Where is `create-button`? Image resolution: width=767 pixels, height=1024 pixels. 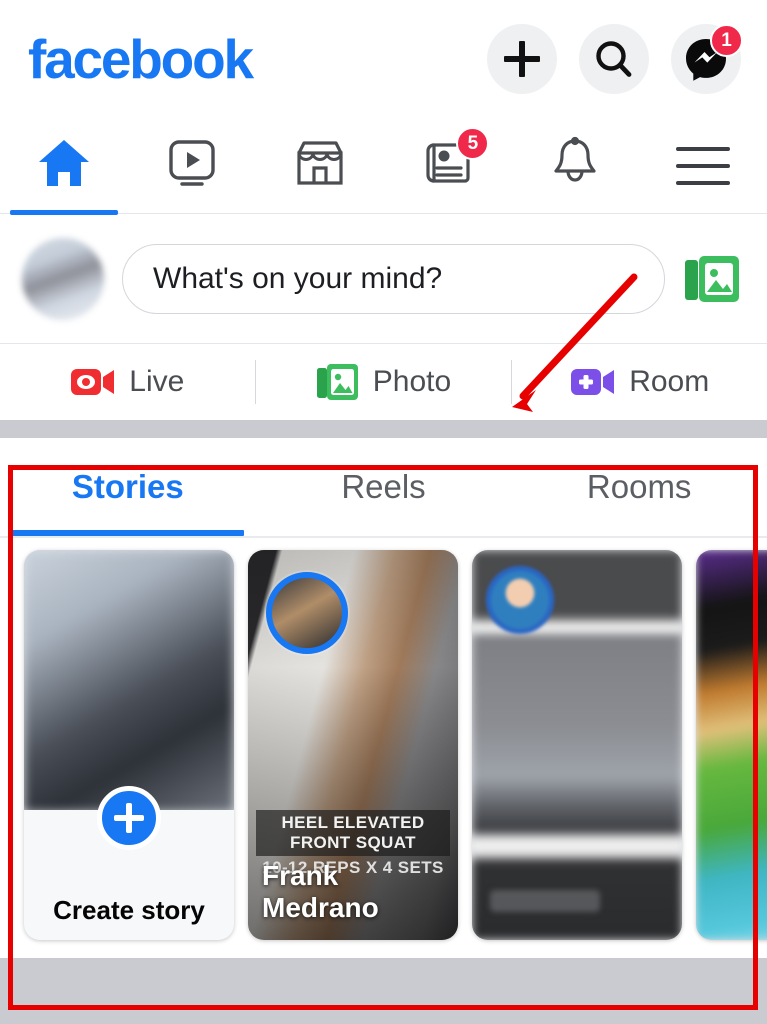
create-button is located at coordinates (522, 59).